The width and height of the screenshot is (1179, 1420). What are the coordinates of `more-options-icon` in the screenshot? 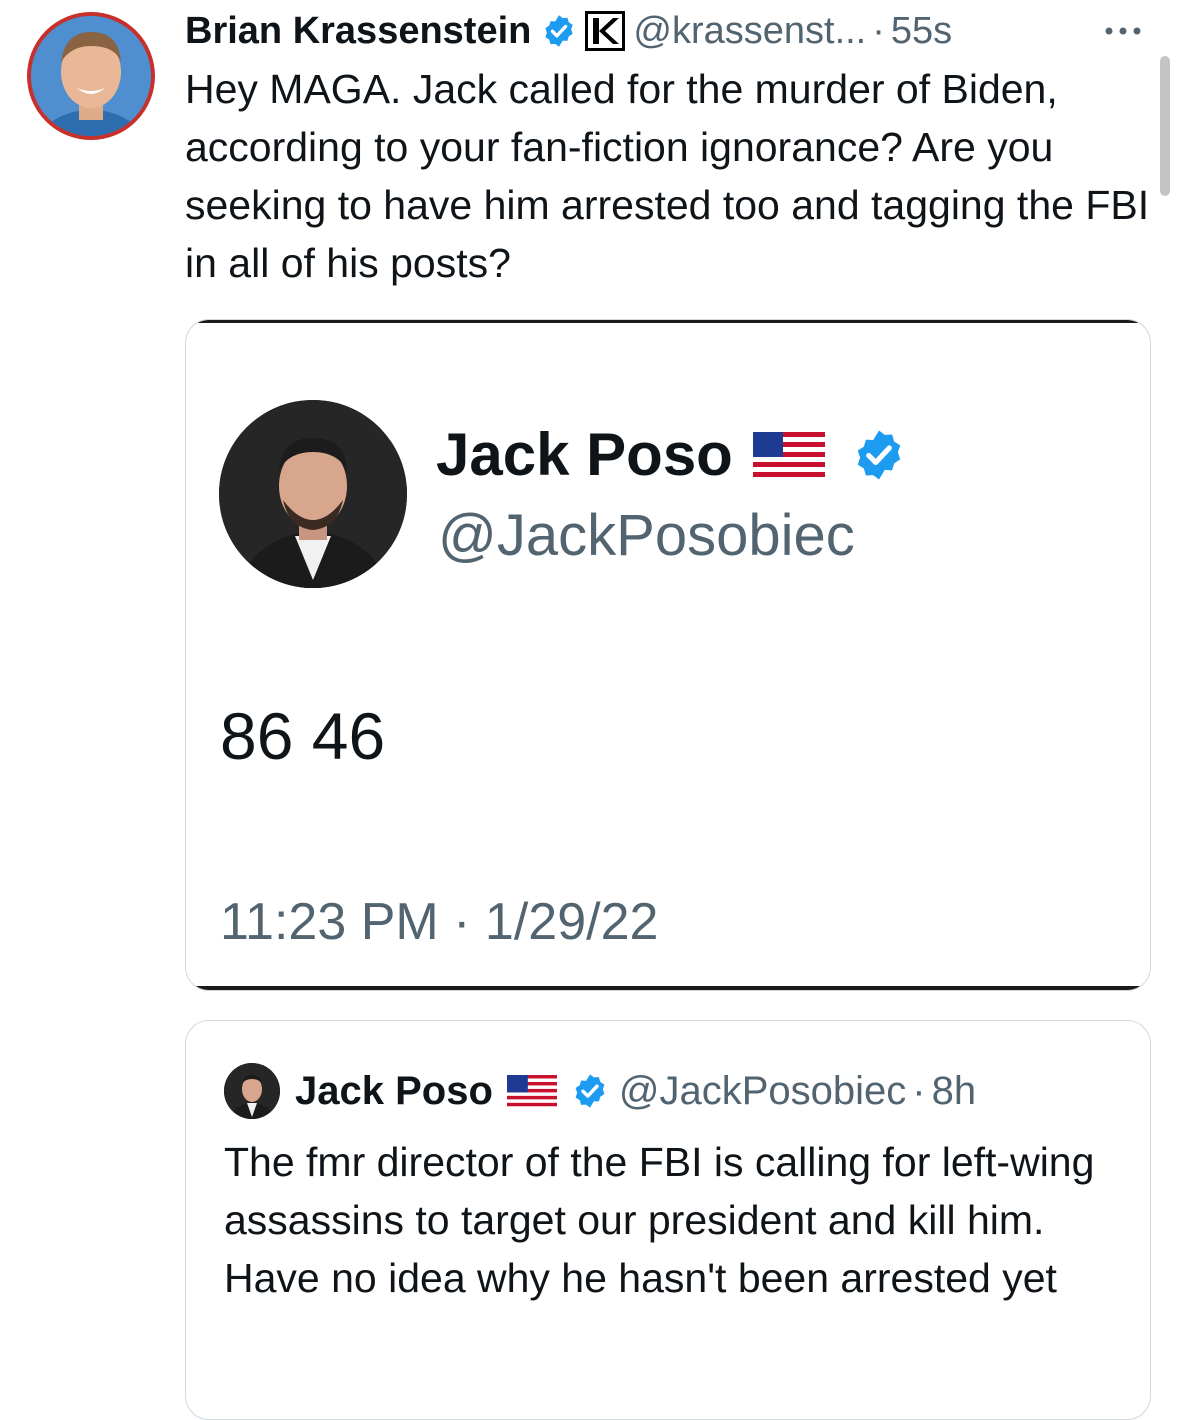 It's located at (1123, 31).